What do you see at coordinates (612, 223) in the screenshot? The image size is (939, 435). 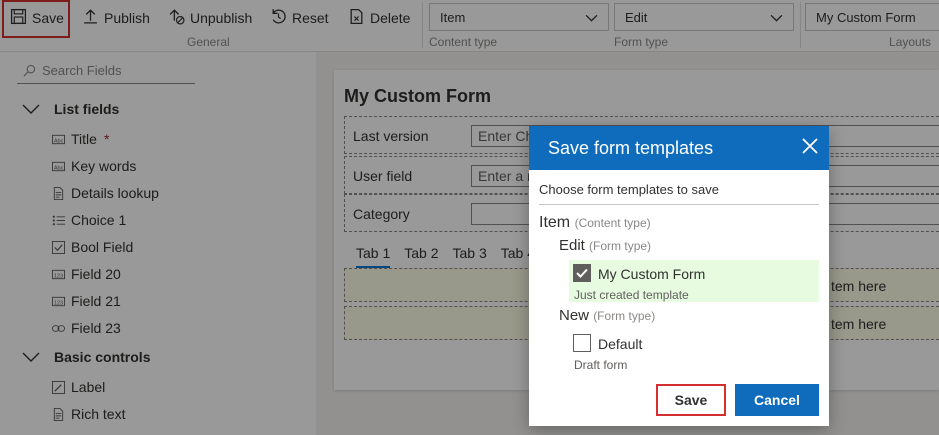 I see `content-type-tag: (Content type)` at bounding box center [612, 223].